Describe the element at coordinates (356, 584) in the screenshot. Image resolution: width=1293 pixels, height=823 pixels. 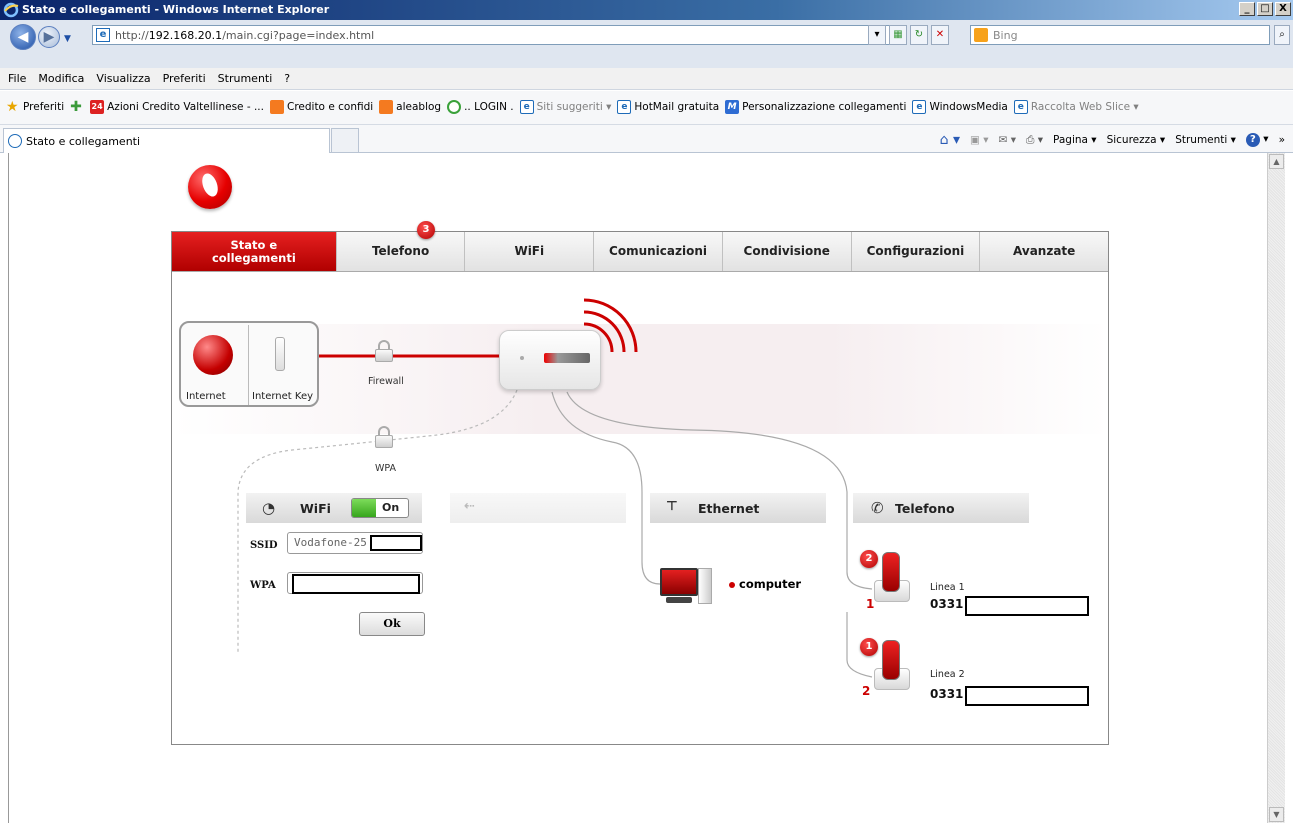
I see `wpa-redaction` at that location.